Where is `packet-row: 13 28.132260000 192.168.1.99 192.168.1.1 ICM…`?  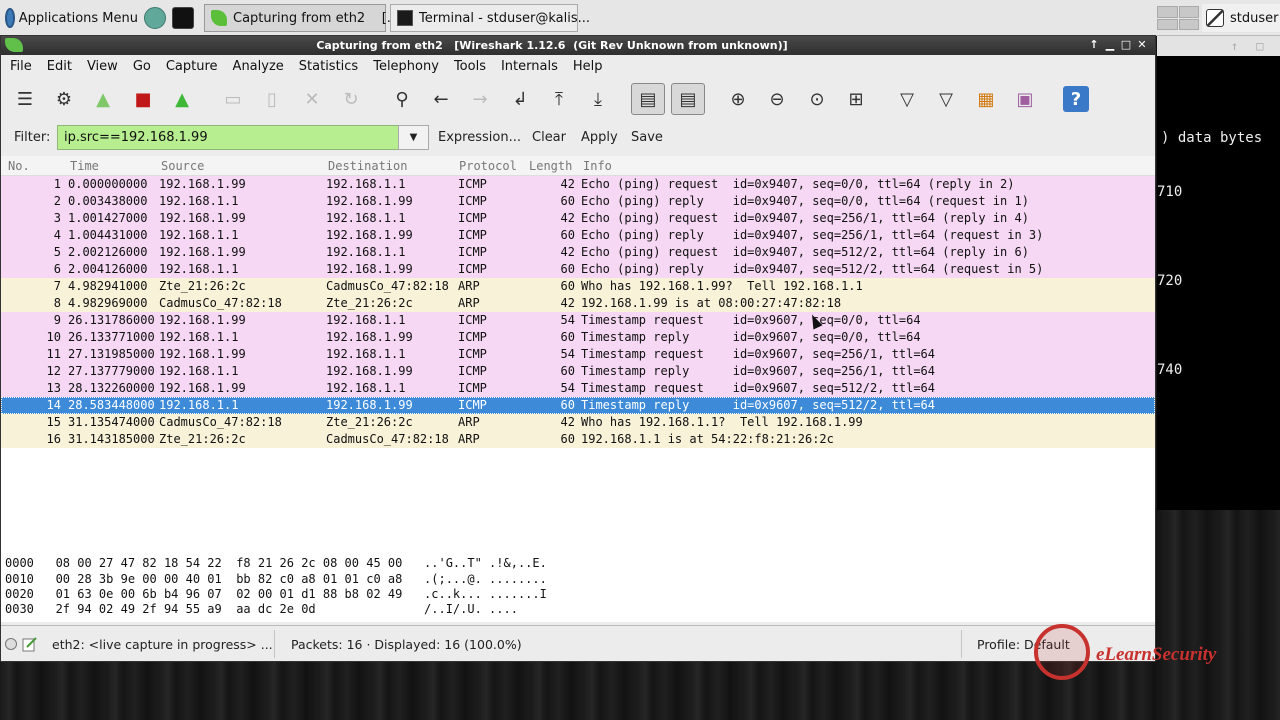
packet-row: 13 28.132260000 192.168.1.99 192.168.1.1 ICM… is located at coordinates (578, 388).